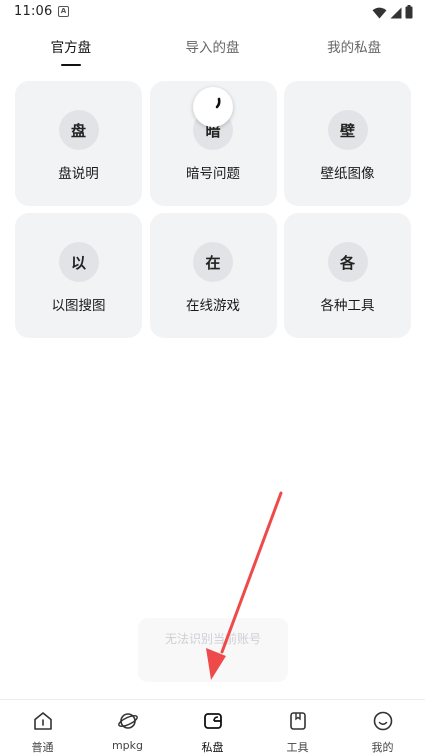  Describe the element at coordinates (213, 306) in the screenshot. I see `card-label: 在线游戏` at that location.